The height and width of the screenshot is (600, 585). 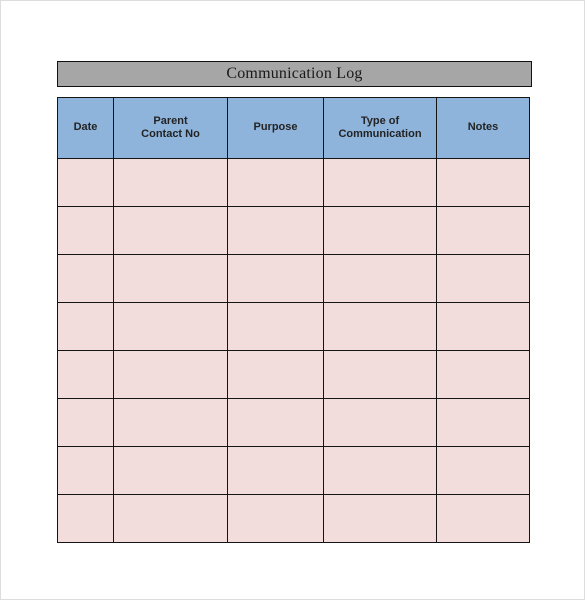 I want to click on column-header-notes-line-1: Notes, so click(x=483, y=127).